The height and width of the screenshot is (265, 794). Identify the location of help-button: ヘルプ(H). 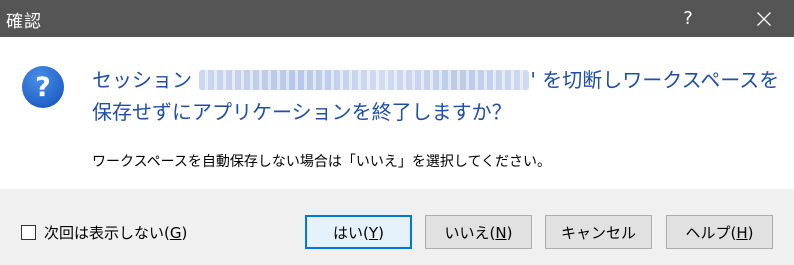
(719, 232).